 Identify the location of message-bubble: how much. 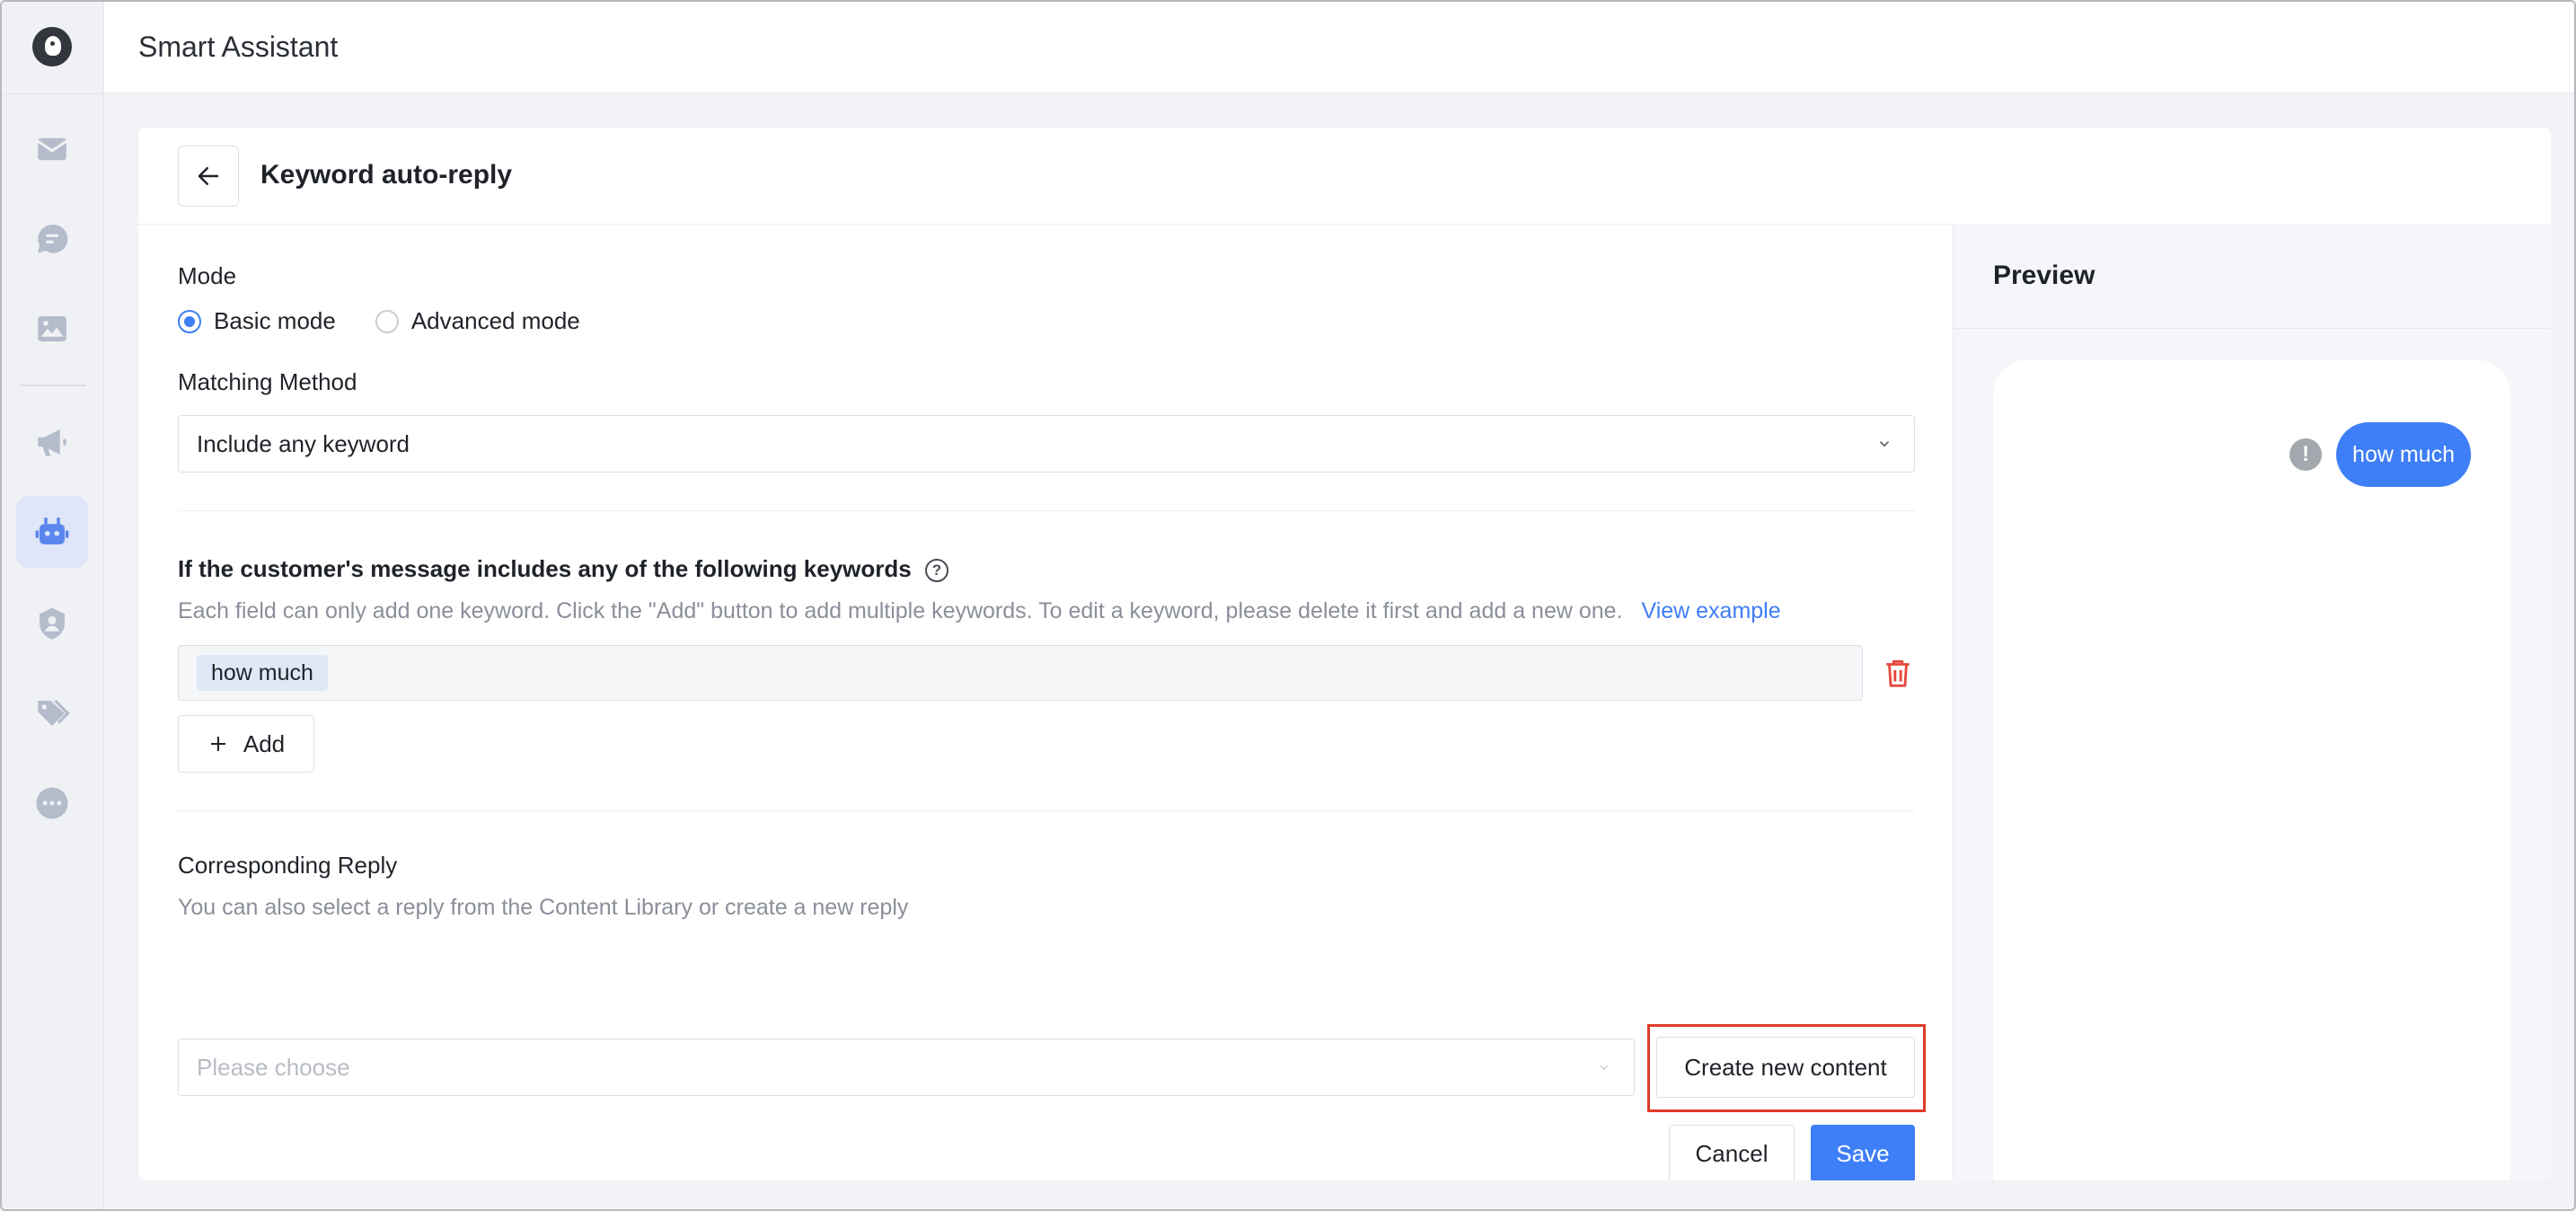
(2403, 454).